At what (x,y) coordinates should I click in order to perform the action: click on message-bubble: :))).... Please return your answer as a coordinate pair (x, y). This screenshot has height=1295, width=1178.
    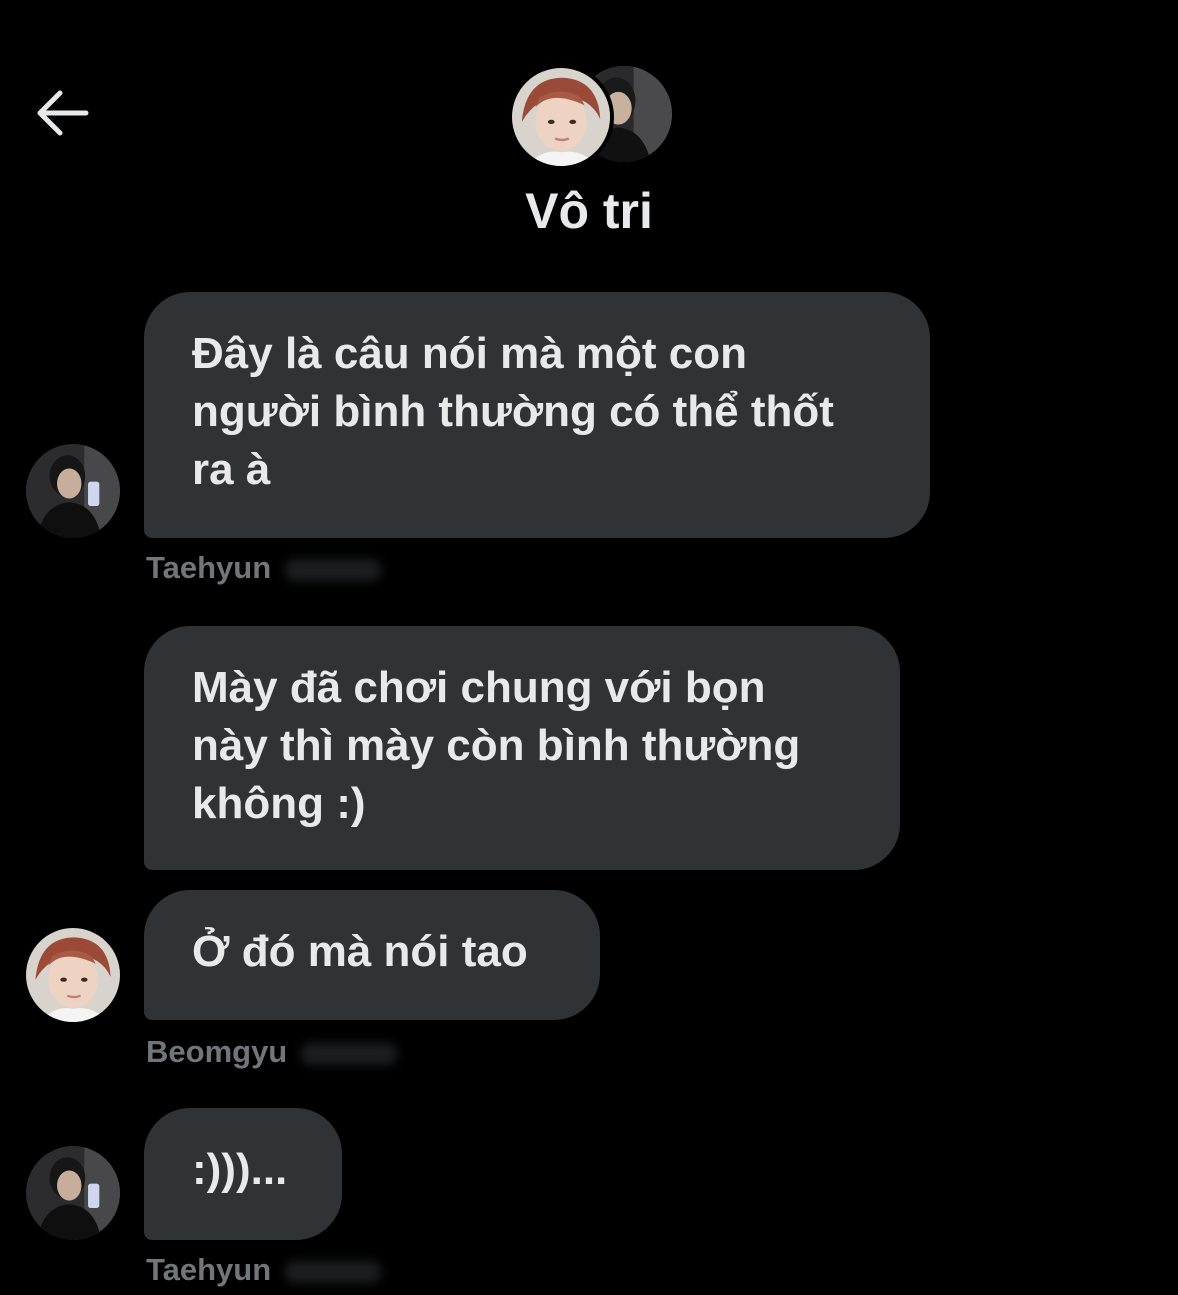
    Looking at the image, I should click on (243, 1174).